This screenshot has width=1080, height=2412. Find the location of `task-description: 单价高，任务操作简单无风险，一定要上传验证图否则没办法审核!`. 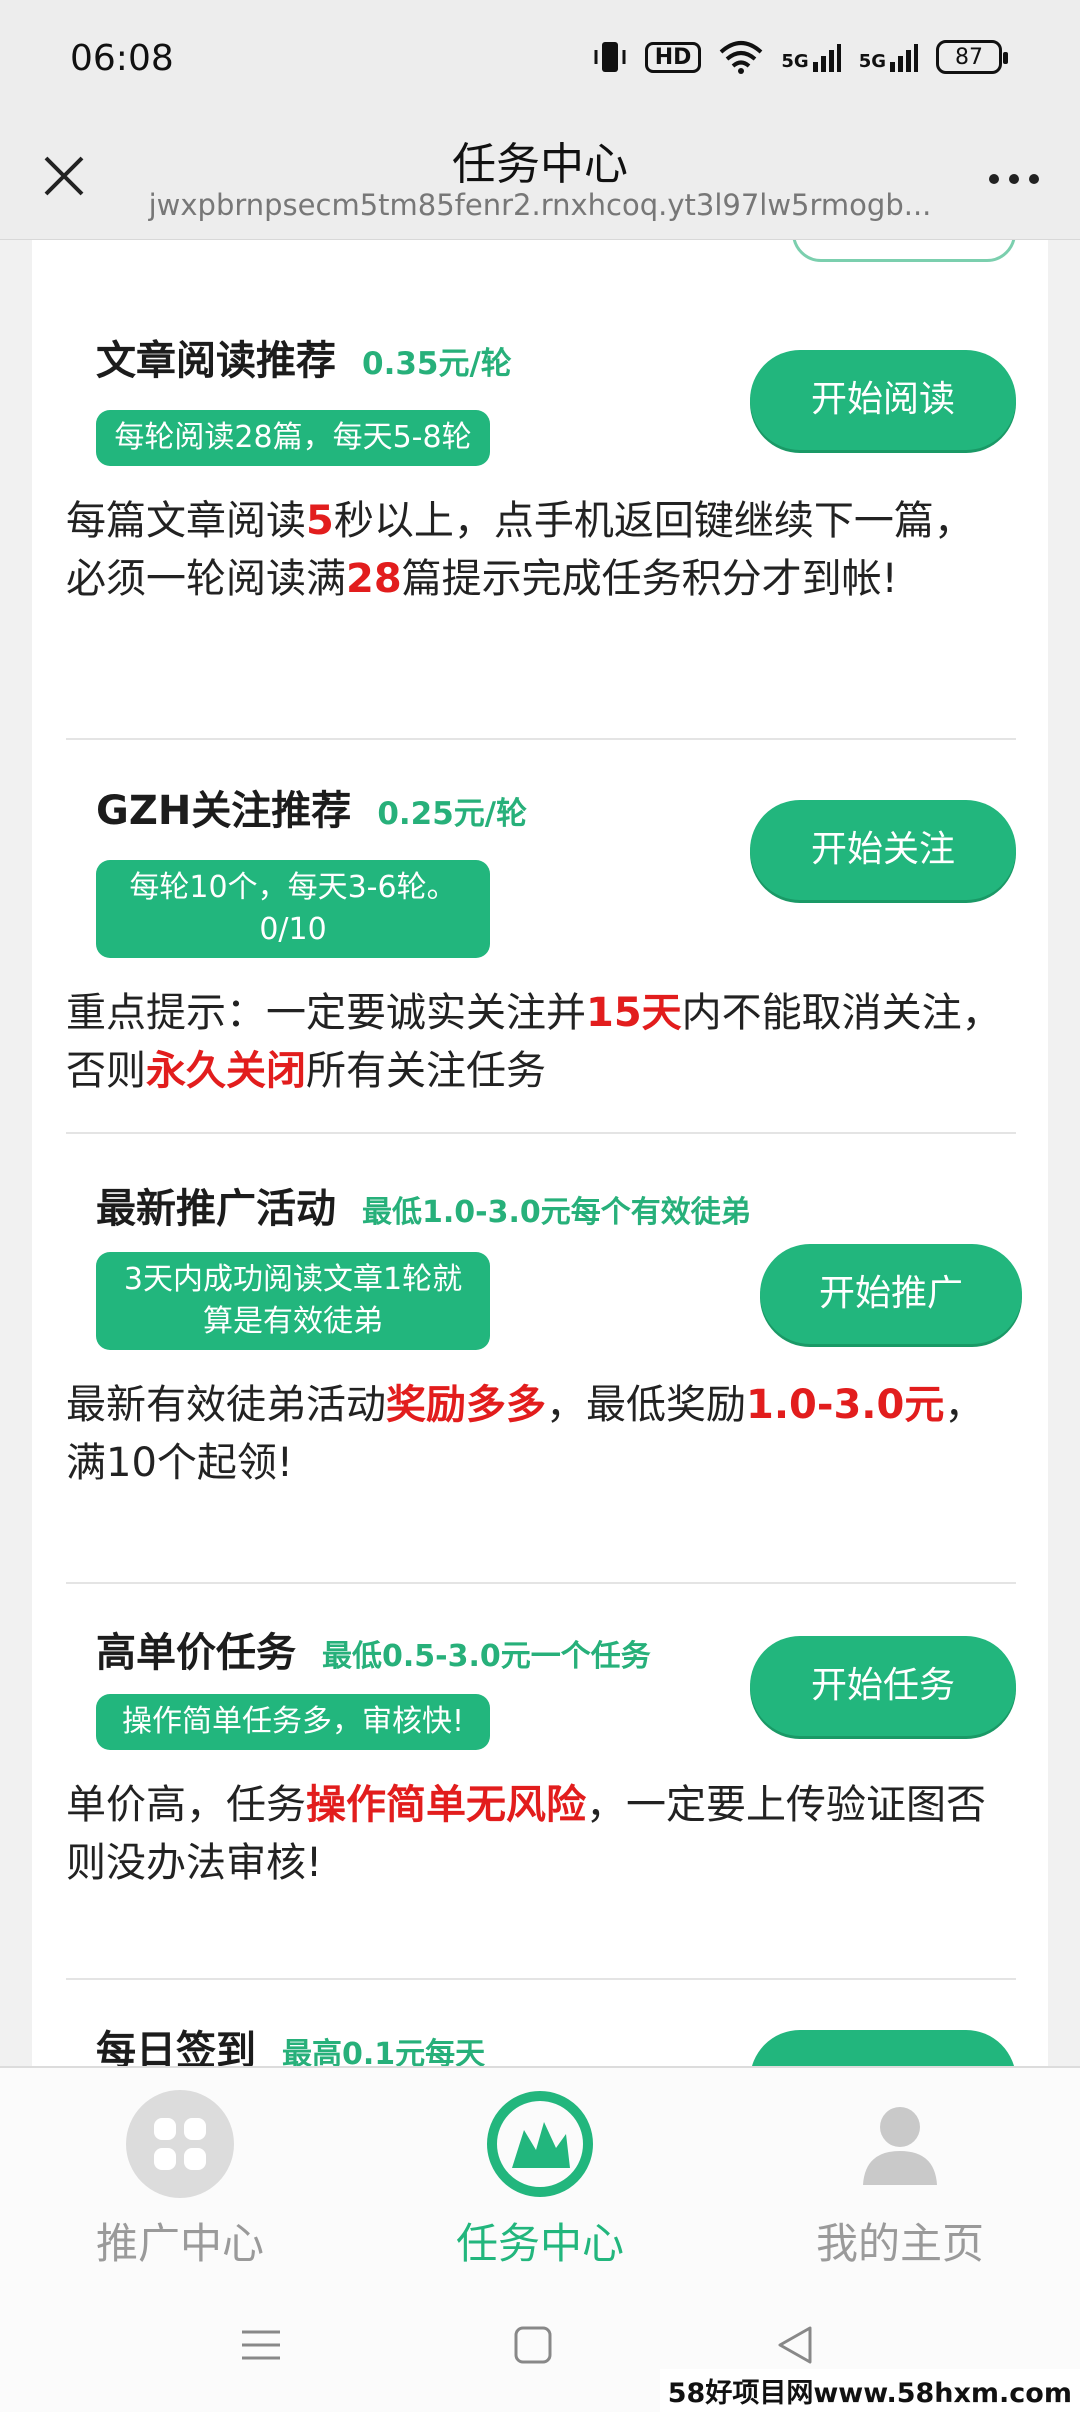

task-description: 单价高，任务操作简单无风险，一定要上传验证图否则没办法审核! is located at coordinates (541, 1834).